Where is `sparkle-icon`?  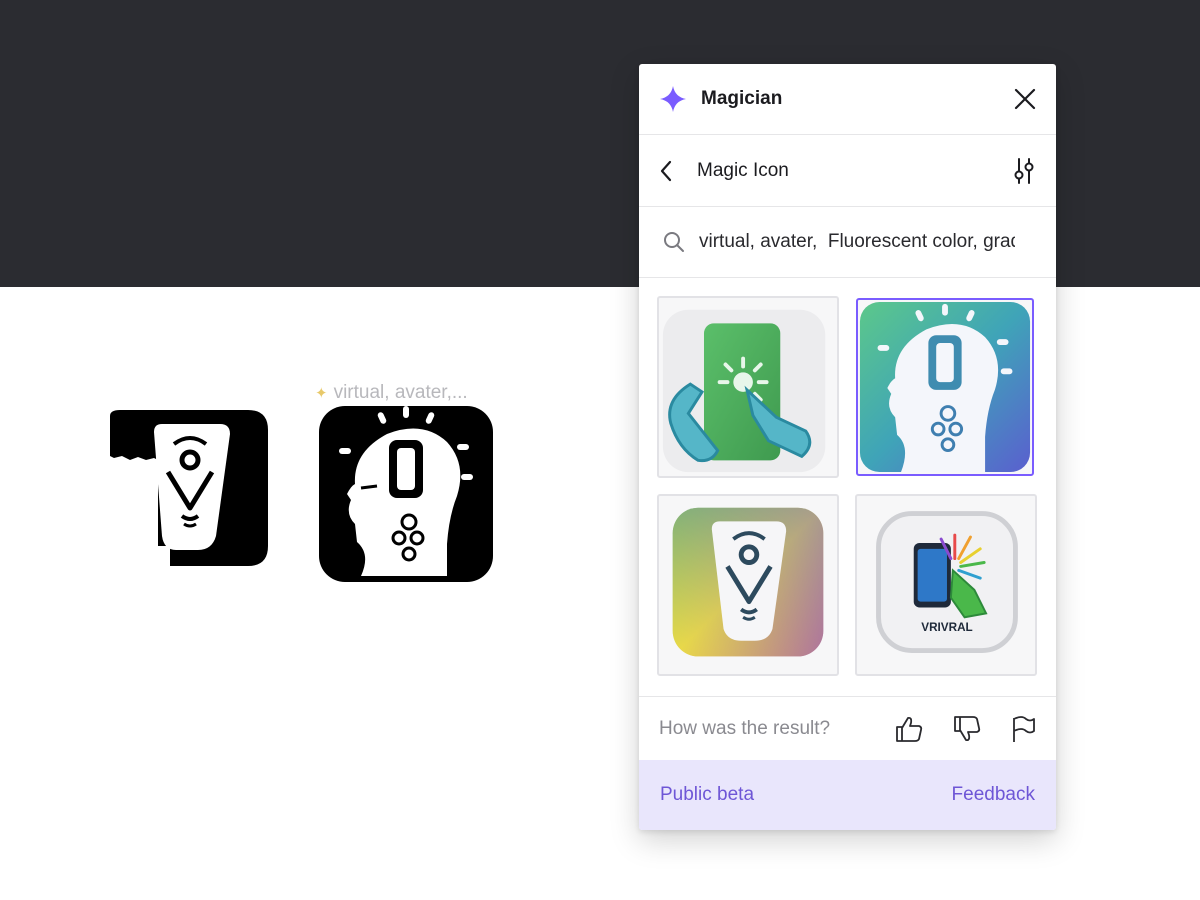 sparkle-icon is located at coordinates (673, 99).